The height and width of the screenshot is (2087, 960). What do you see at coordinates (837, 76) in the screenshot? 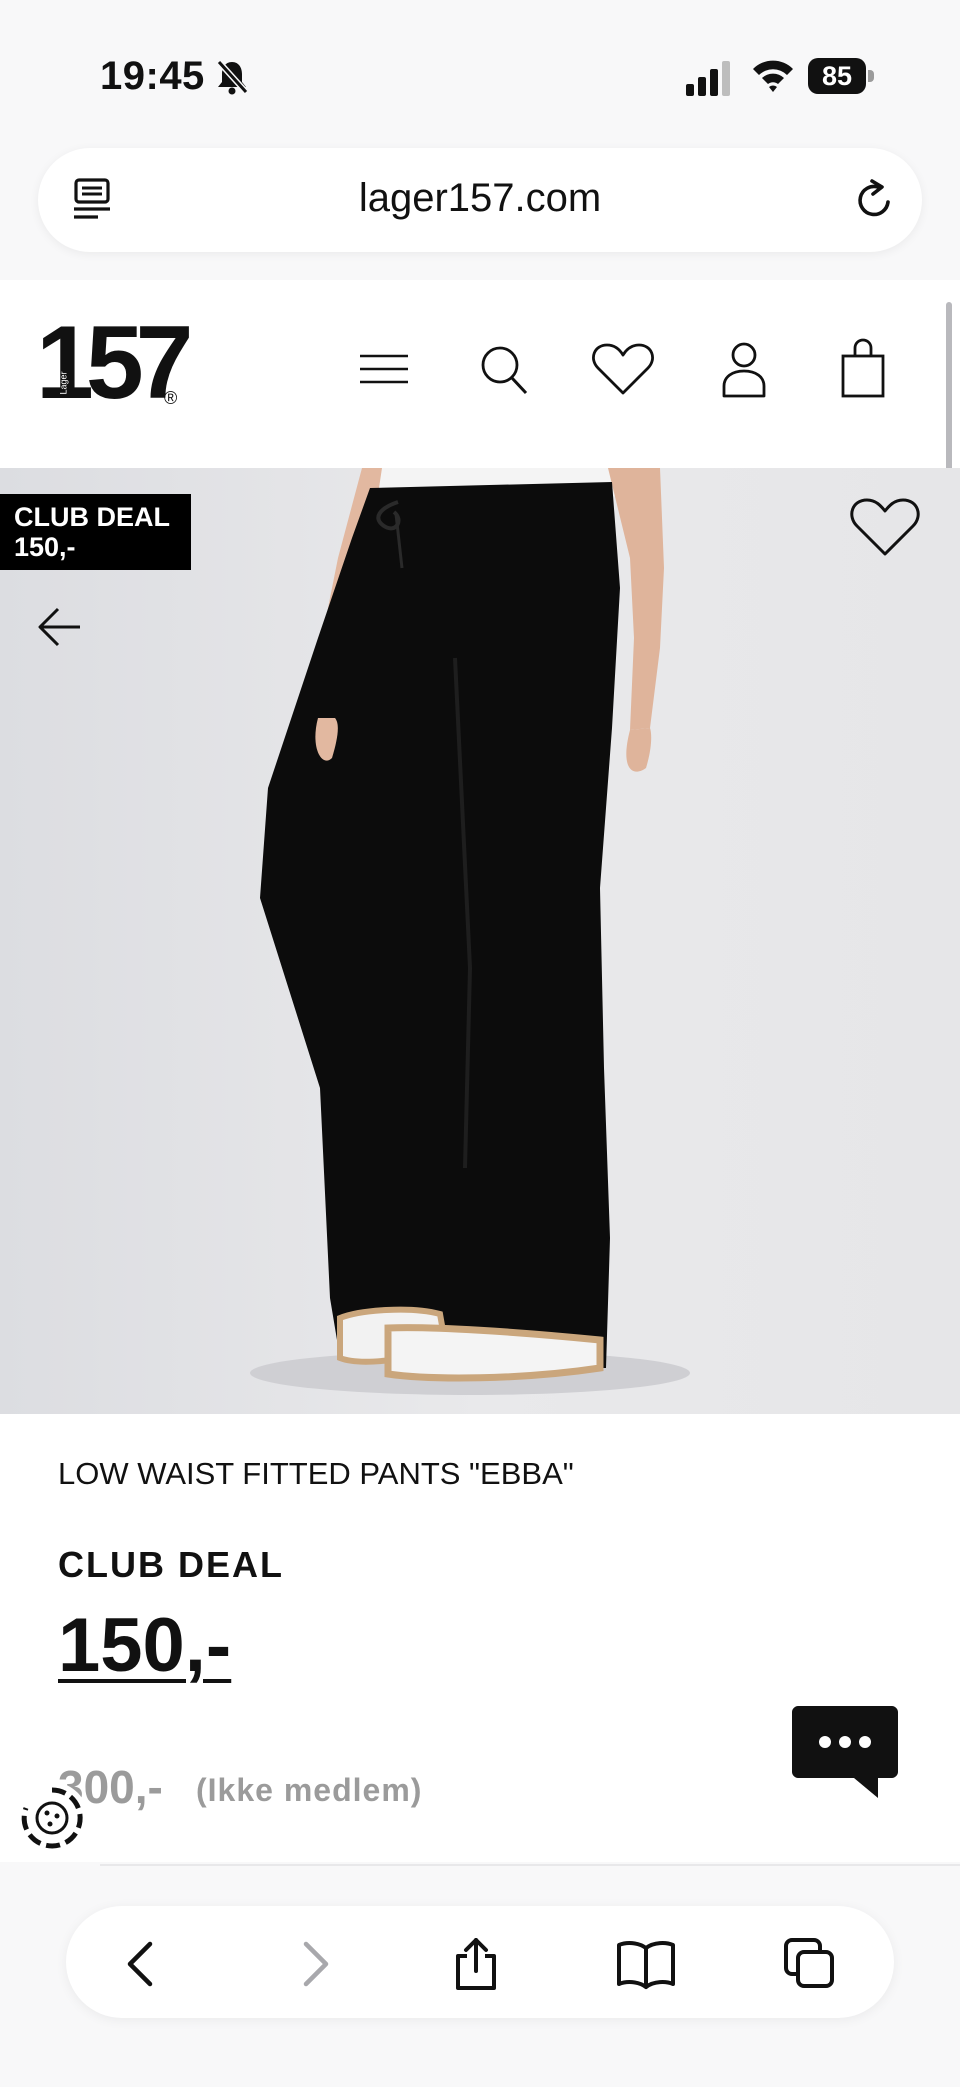
I see `battery-percent: 85` at bounding box center [837, 76].